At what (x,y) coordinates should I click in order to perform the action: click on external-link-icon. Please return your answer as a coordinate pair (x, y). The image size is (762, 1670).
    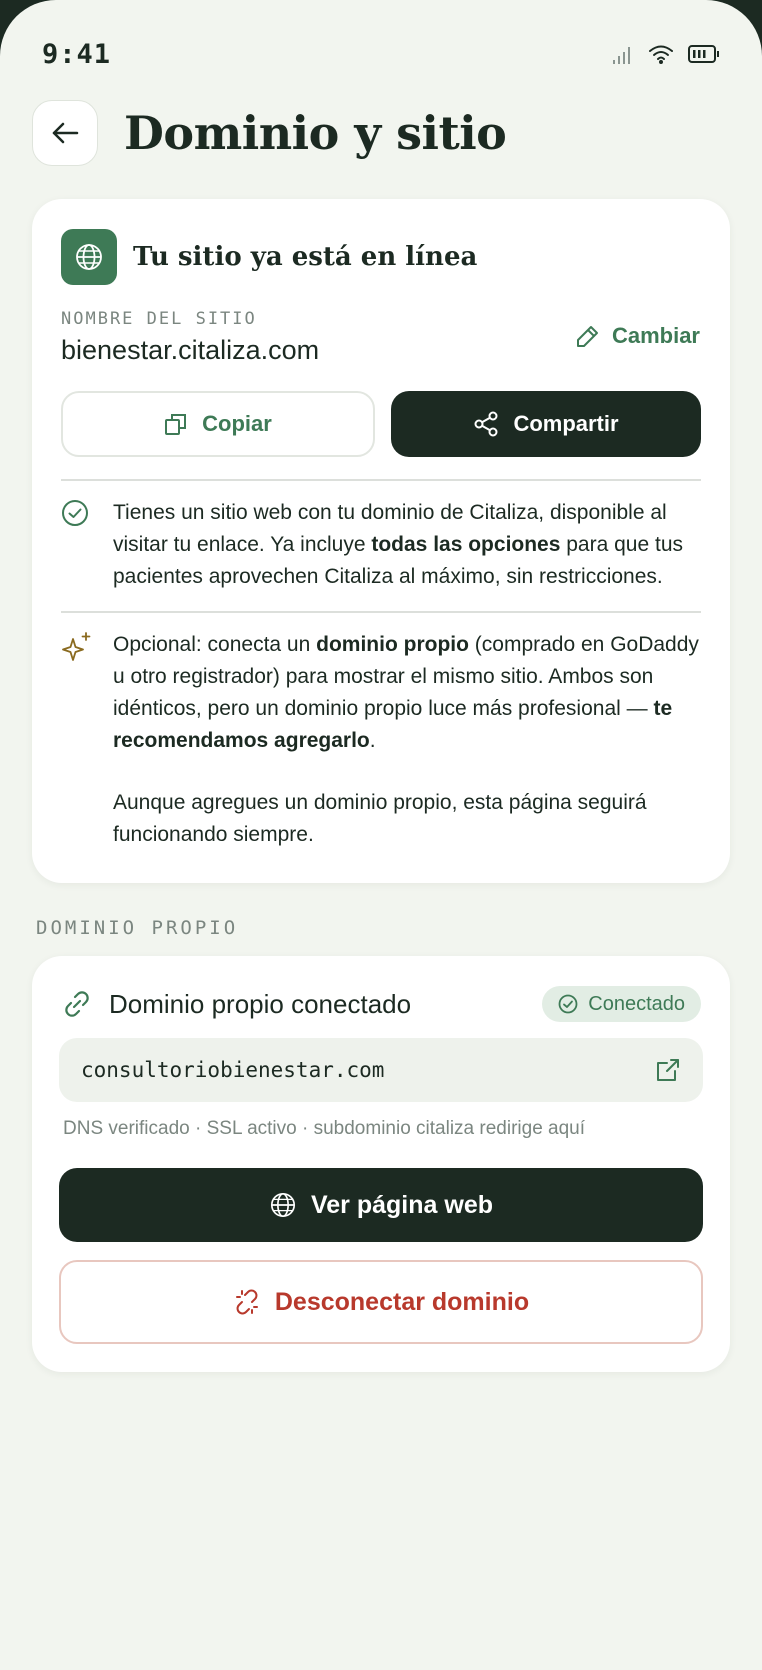
    Looking at the image, I should click on (668, 1070).